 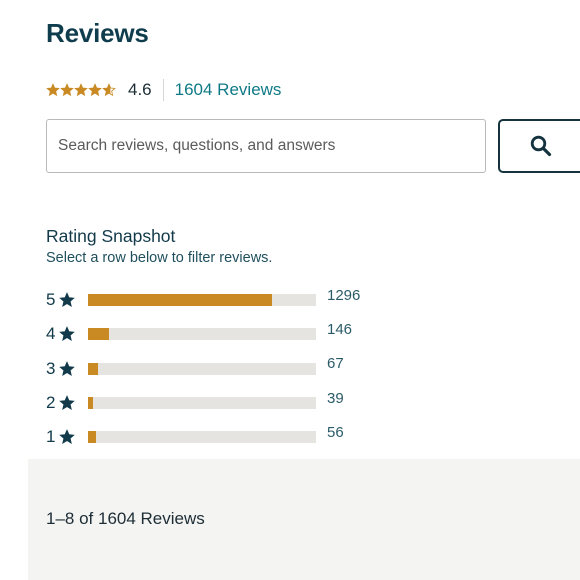 I want to click on rating-row-star-value: 1, so click(x=51, y=437).